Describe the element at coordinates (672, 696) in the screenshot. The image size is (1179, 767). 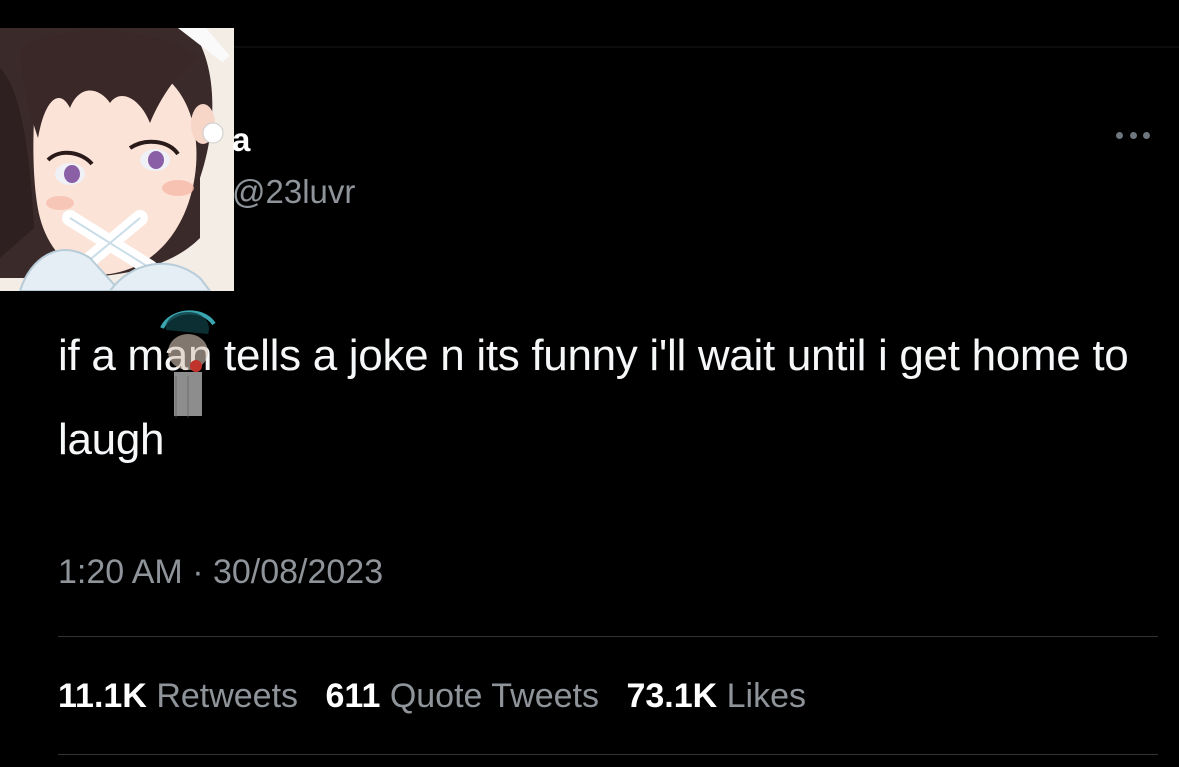
I see `stat-count: 73.1K` at that location.